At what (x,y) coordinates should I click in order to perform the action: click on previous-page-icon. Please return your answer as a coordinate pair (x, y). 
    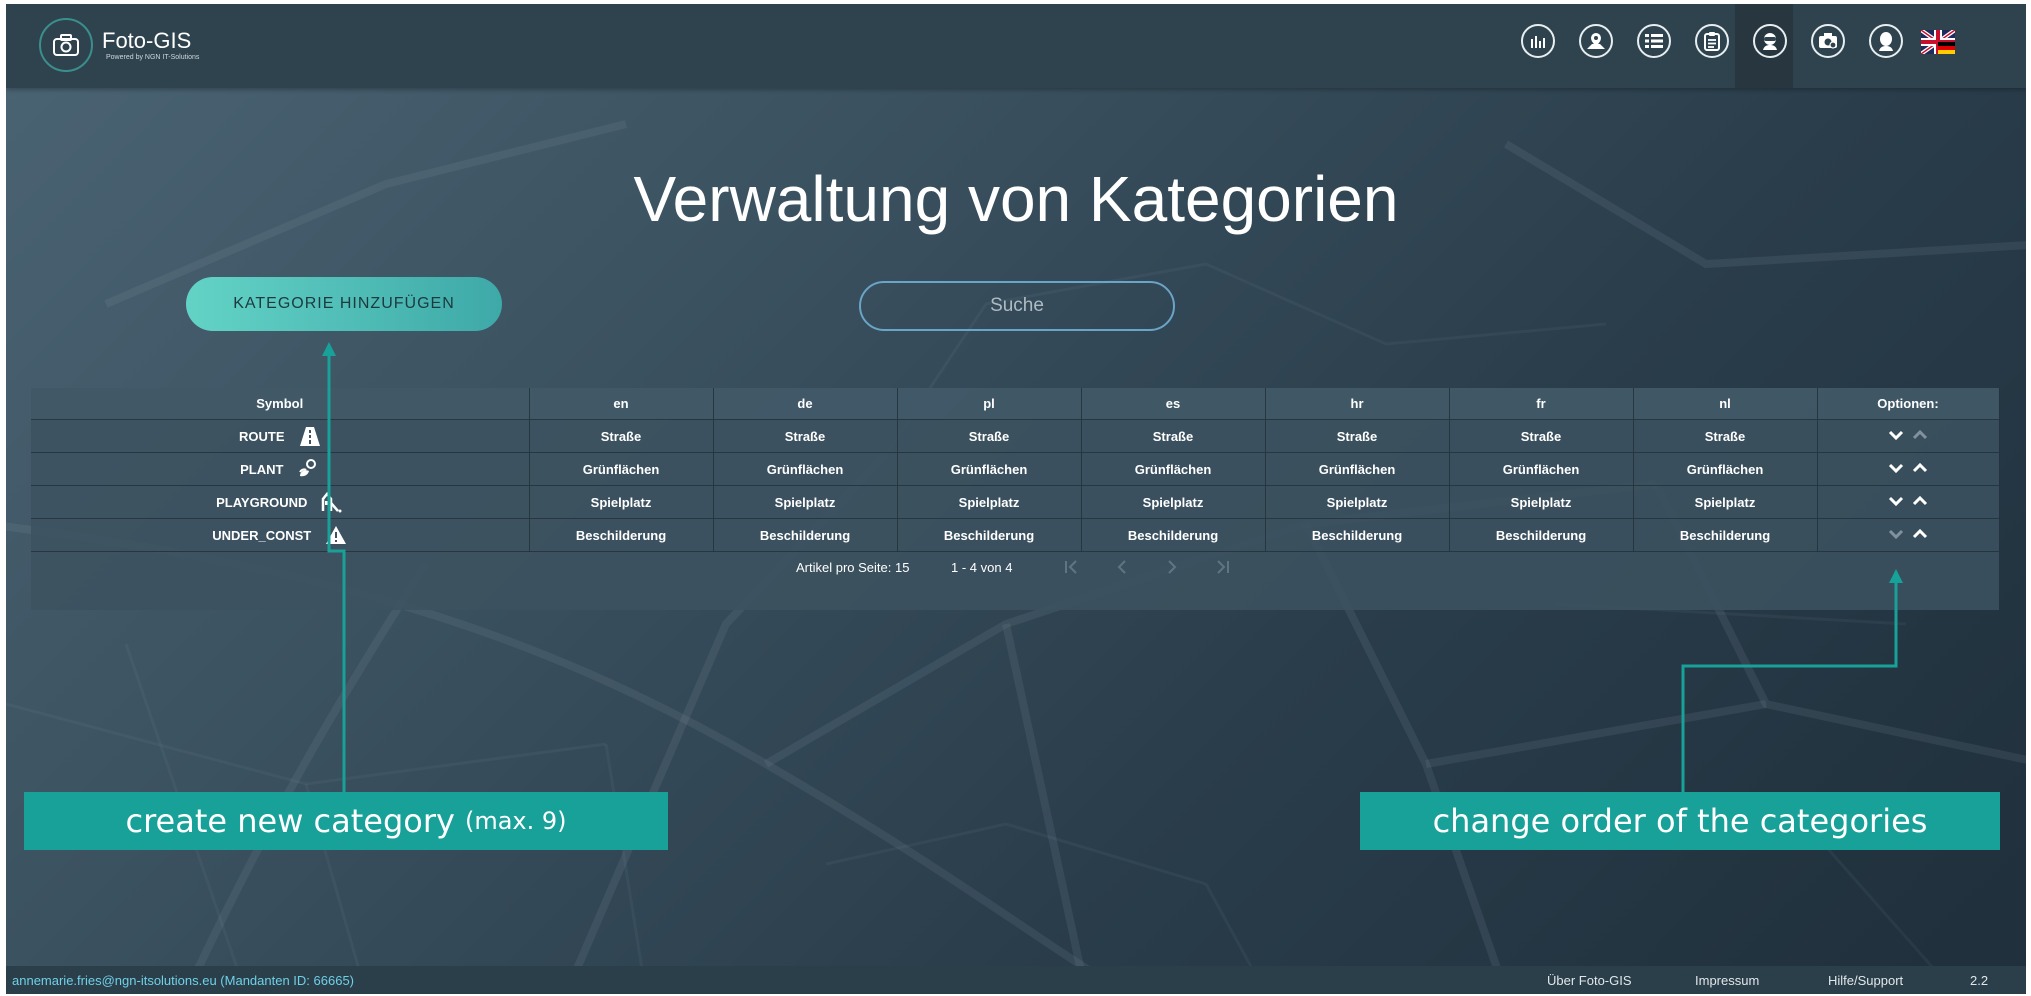
    Looking at the image, I should click on (1122, 567).